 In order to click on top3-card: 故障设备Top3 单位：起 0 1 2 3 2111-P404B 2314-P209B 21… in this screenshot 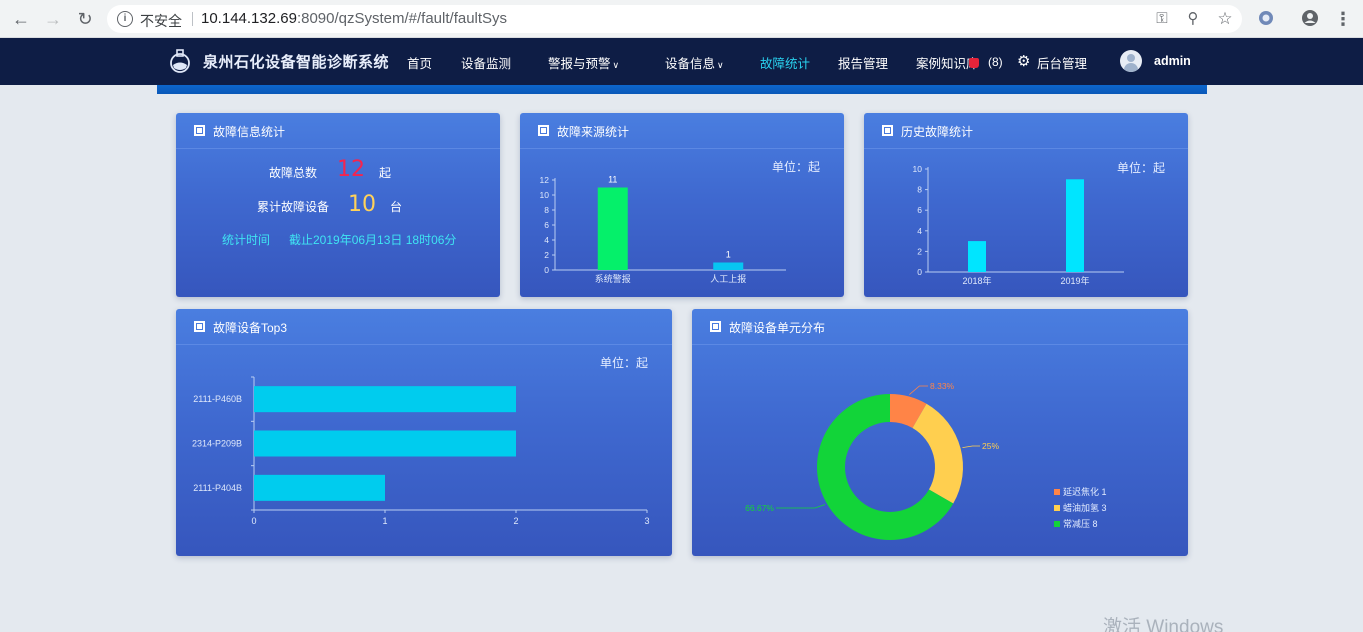, I will do `click(424, 432)`.